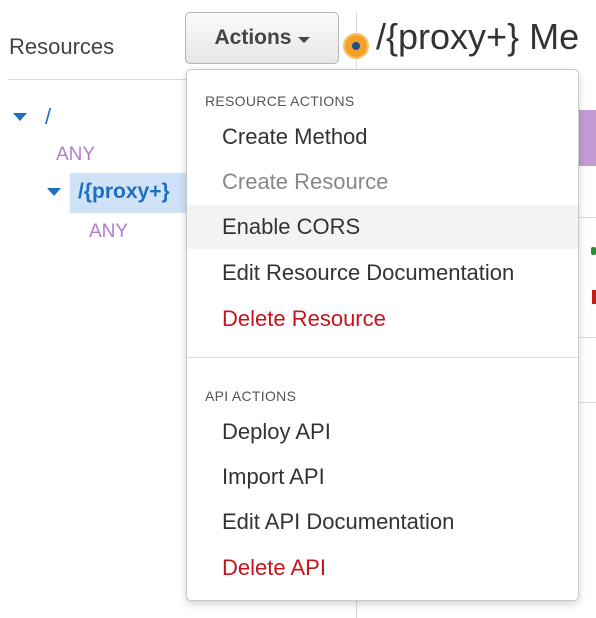 Image resolution: width=596 pixels, height=618 pixels. I want to click on menu-item-delete-resource: Delete Resource, so click(382, 319).